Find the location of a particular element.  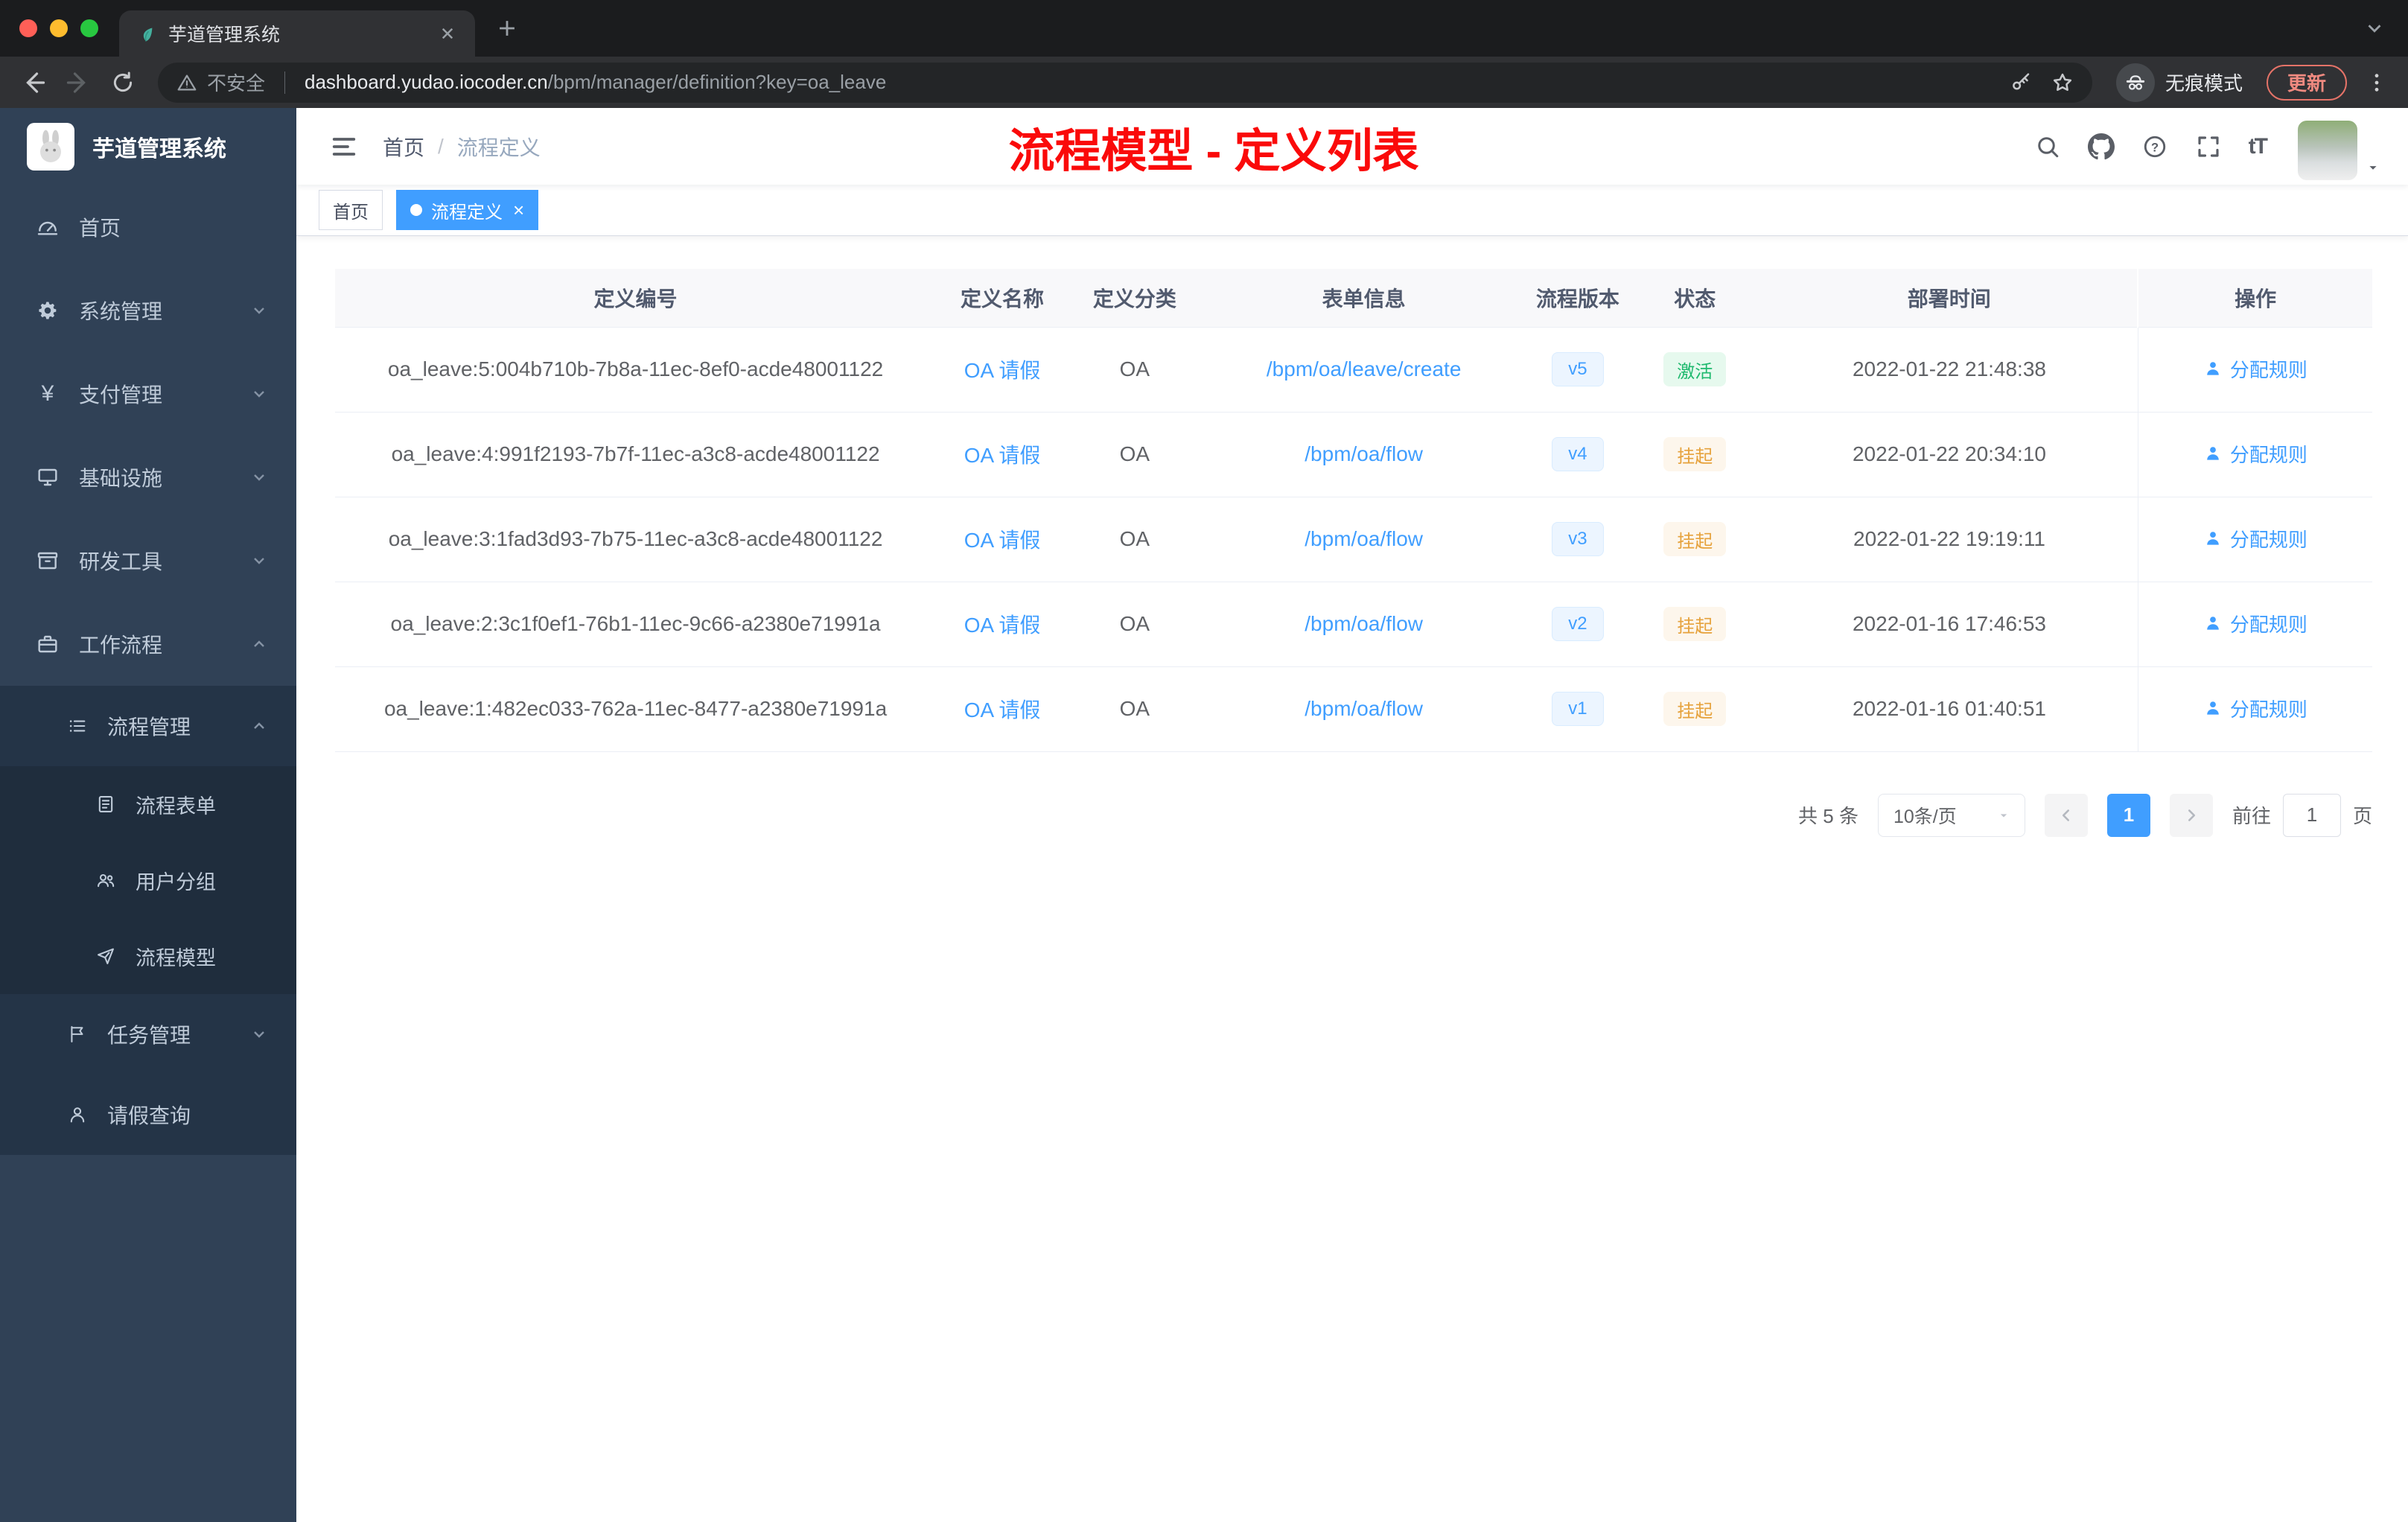

column-header: 定义分类 is located at coordinates (1134, 298).